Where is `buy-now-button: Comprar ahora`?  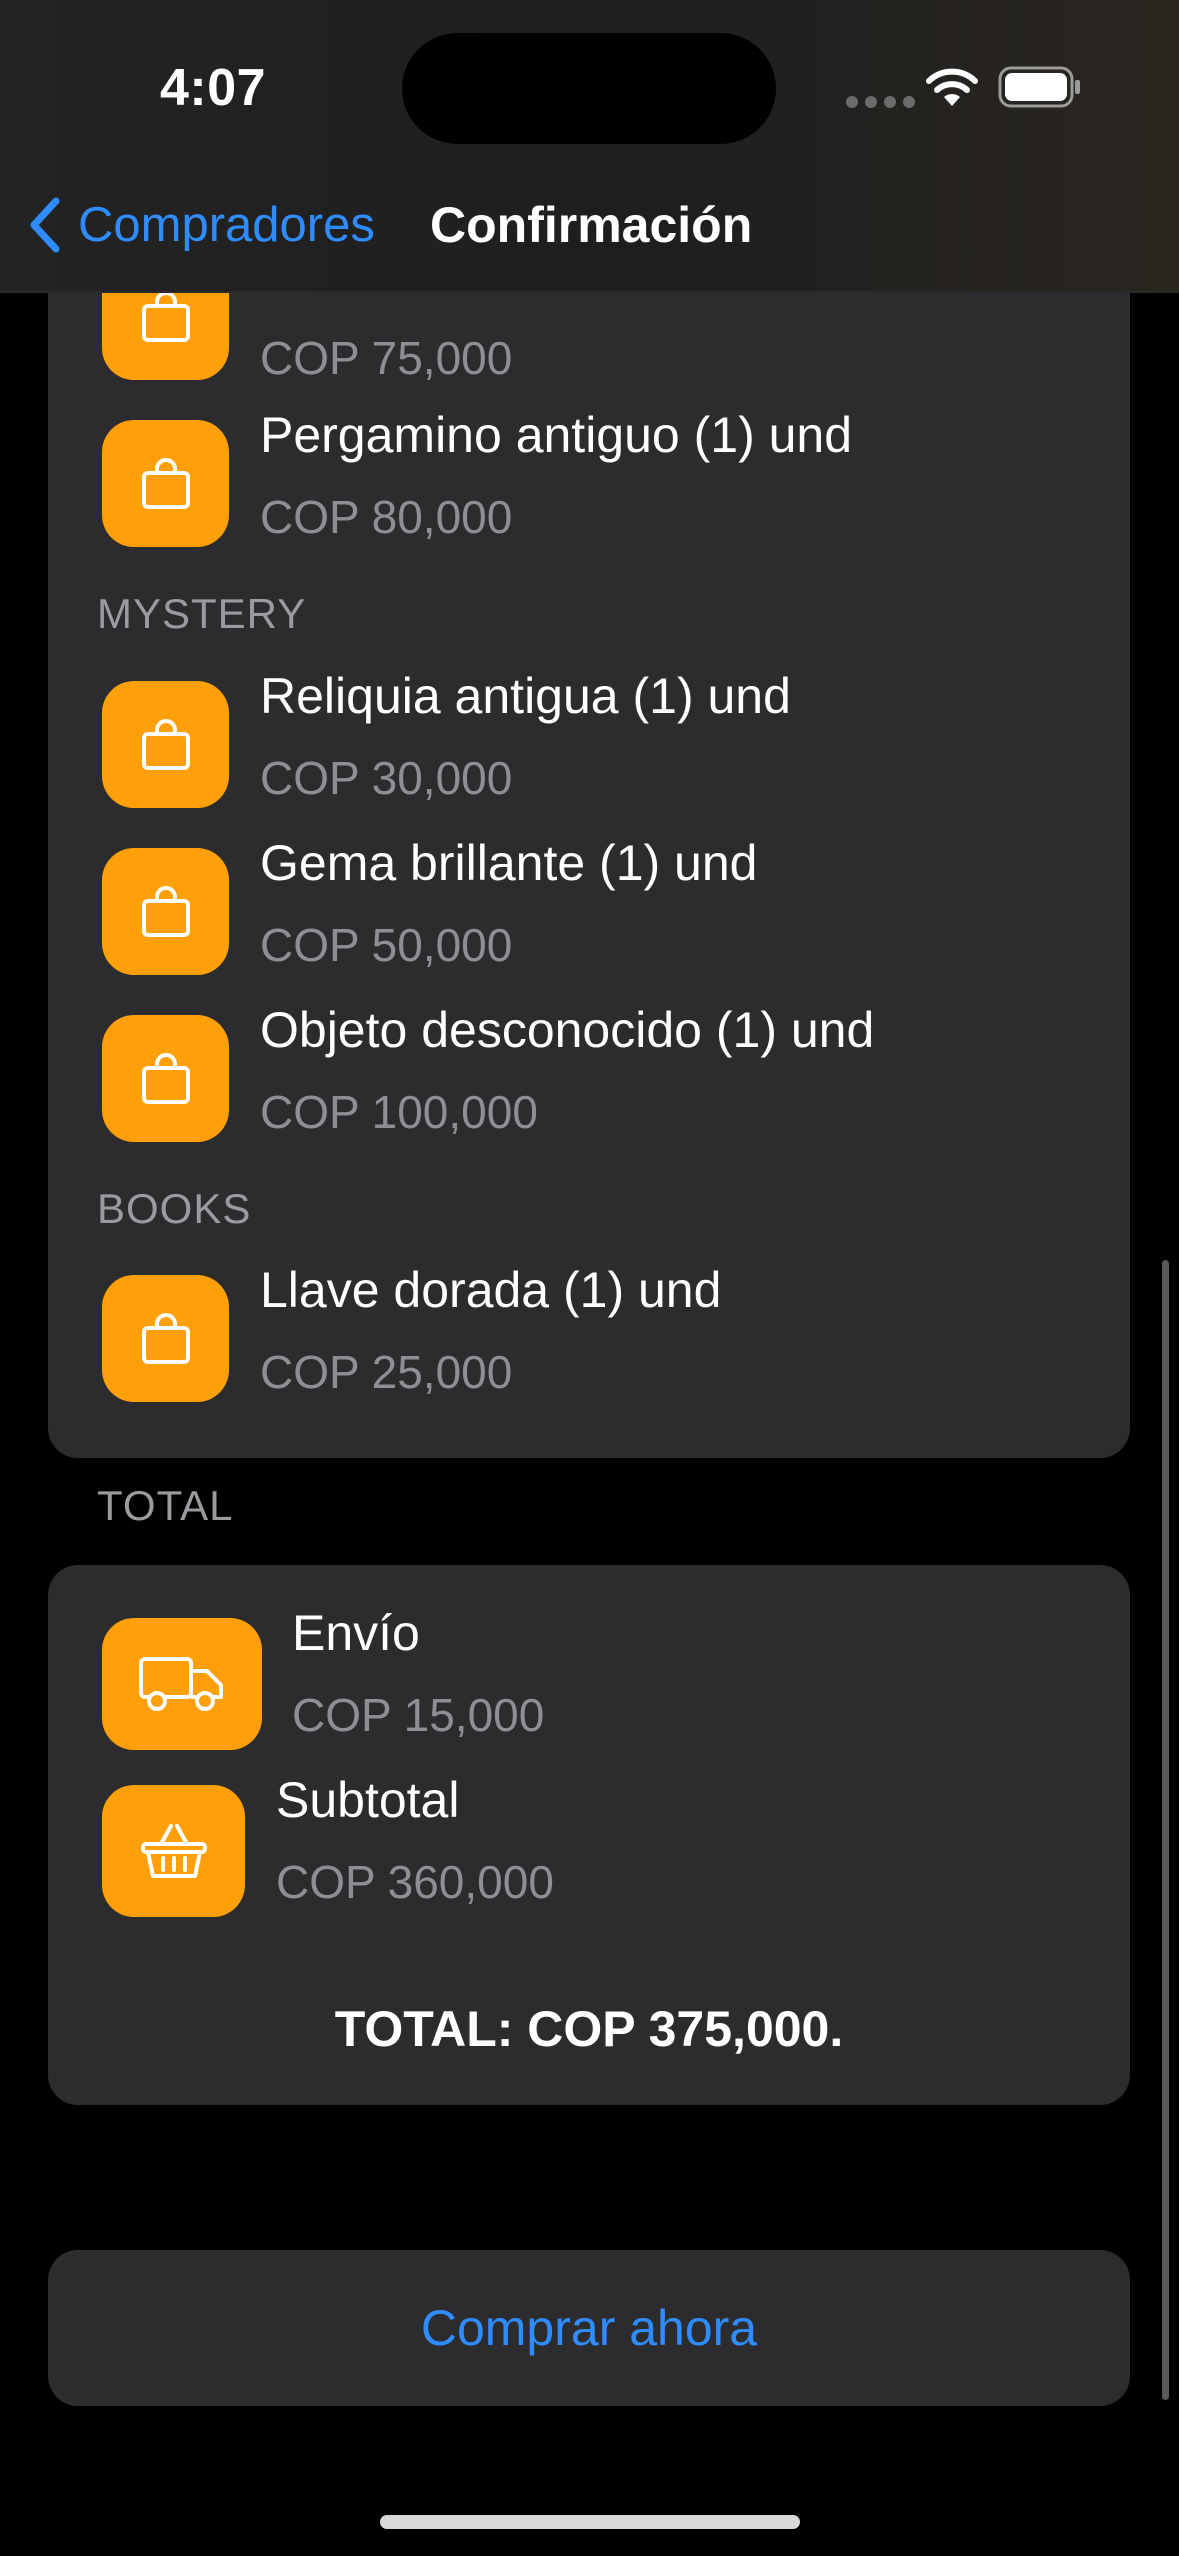 buy-now-button: Comprar ahora is located at coordinates (589, 2328).